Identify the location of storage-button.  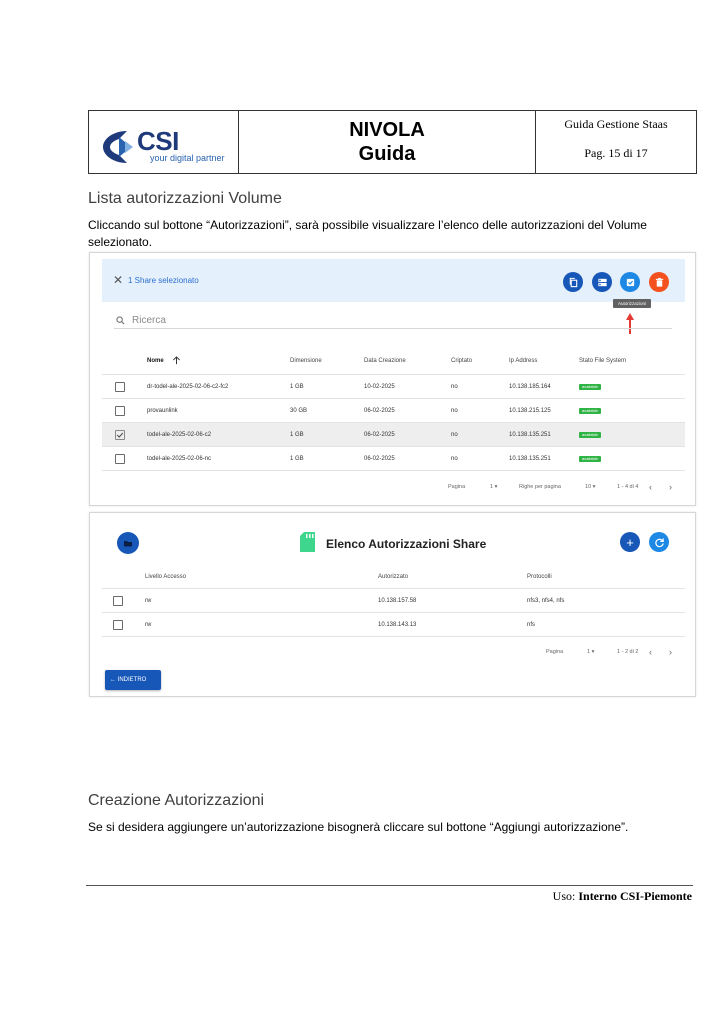
(602, 282).